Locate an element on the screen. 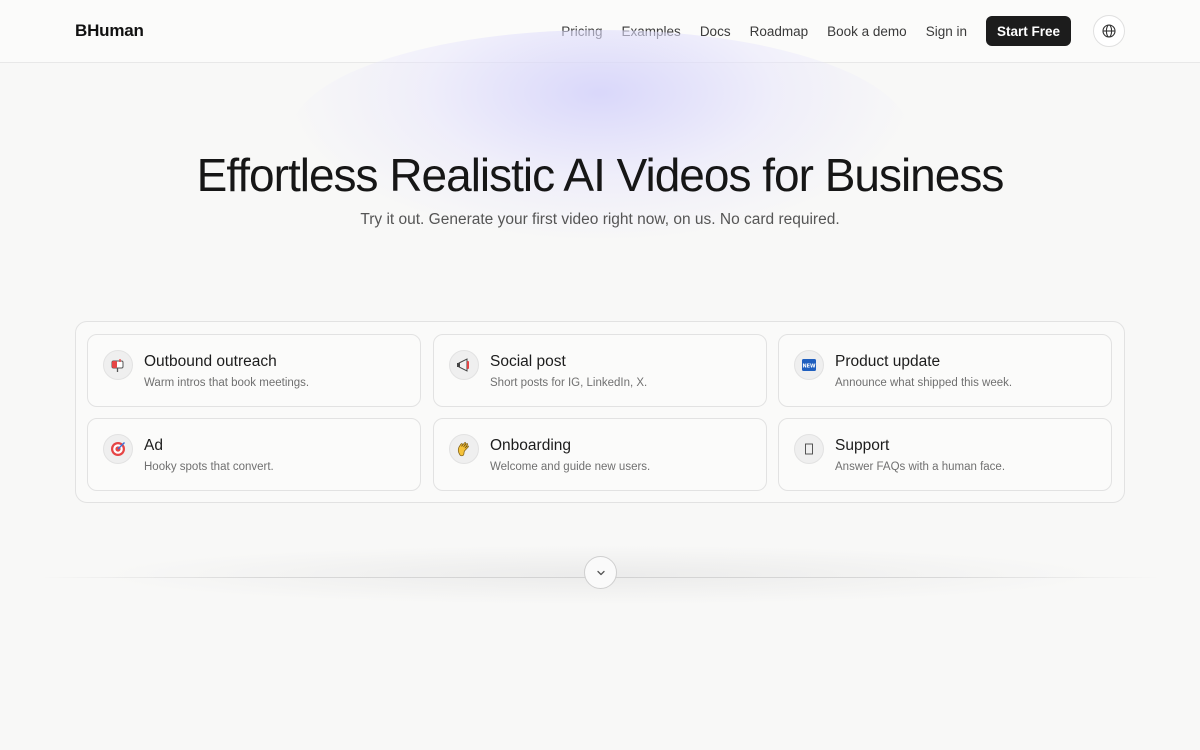  card-title: Onboarding is located at coordinates (531, 445).